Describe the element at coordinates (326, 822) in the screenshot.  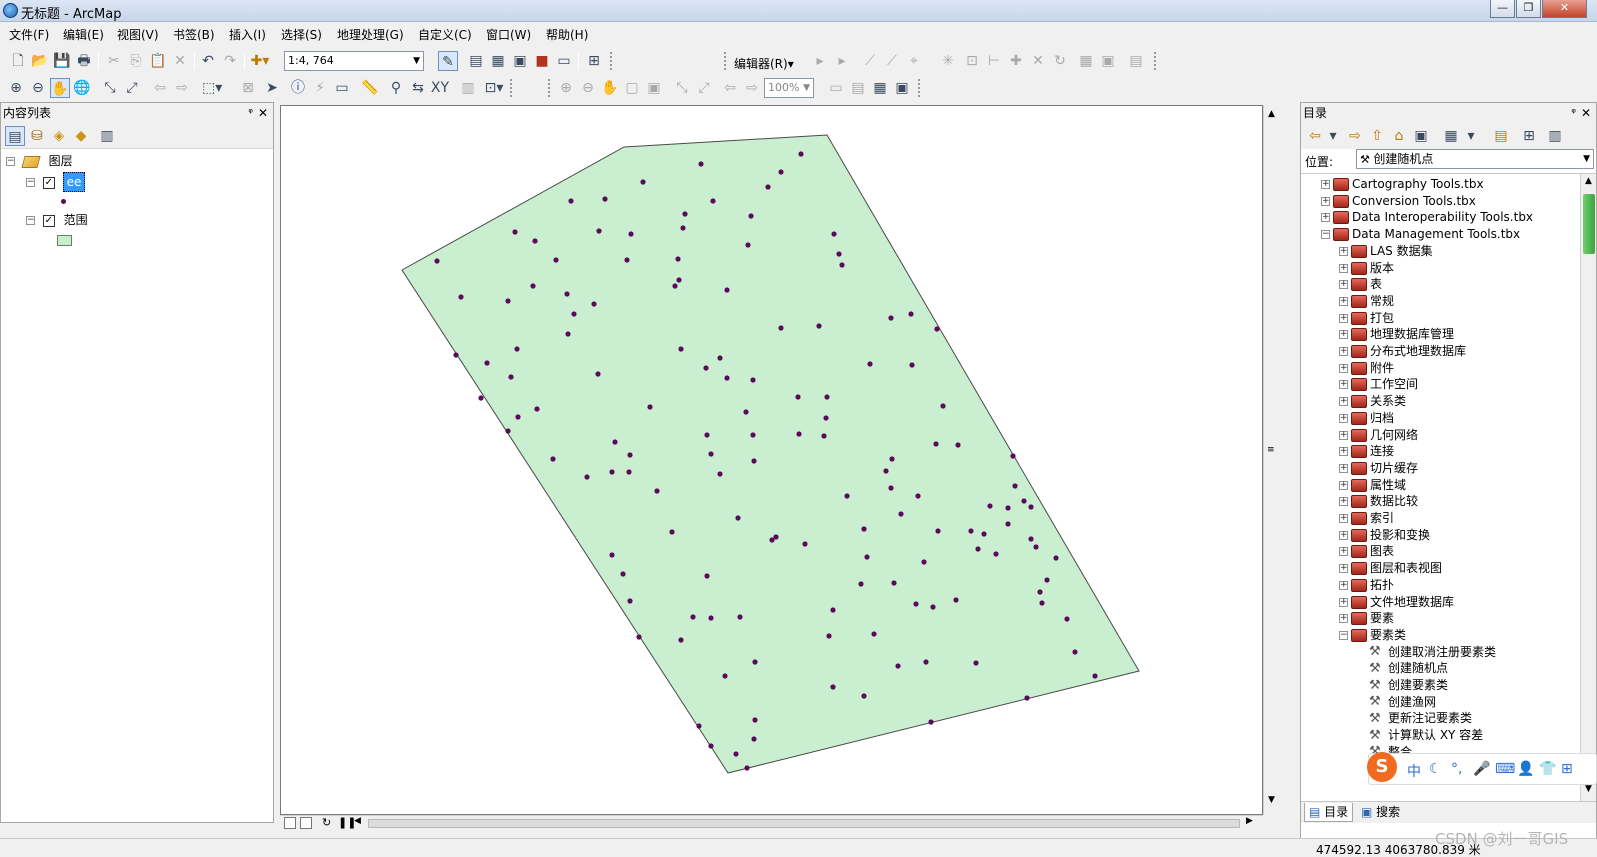
I see `refresh-icon: ↻` at that location.